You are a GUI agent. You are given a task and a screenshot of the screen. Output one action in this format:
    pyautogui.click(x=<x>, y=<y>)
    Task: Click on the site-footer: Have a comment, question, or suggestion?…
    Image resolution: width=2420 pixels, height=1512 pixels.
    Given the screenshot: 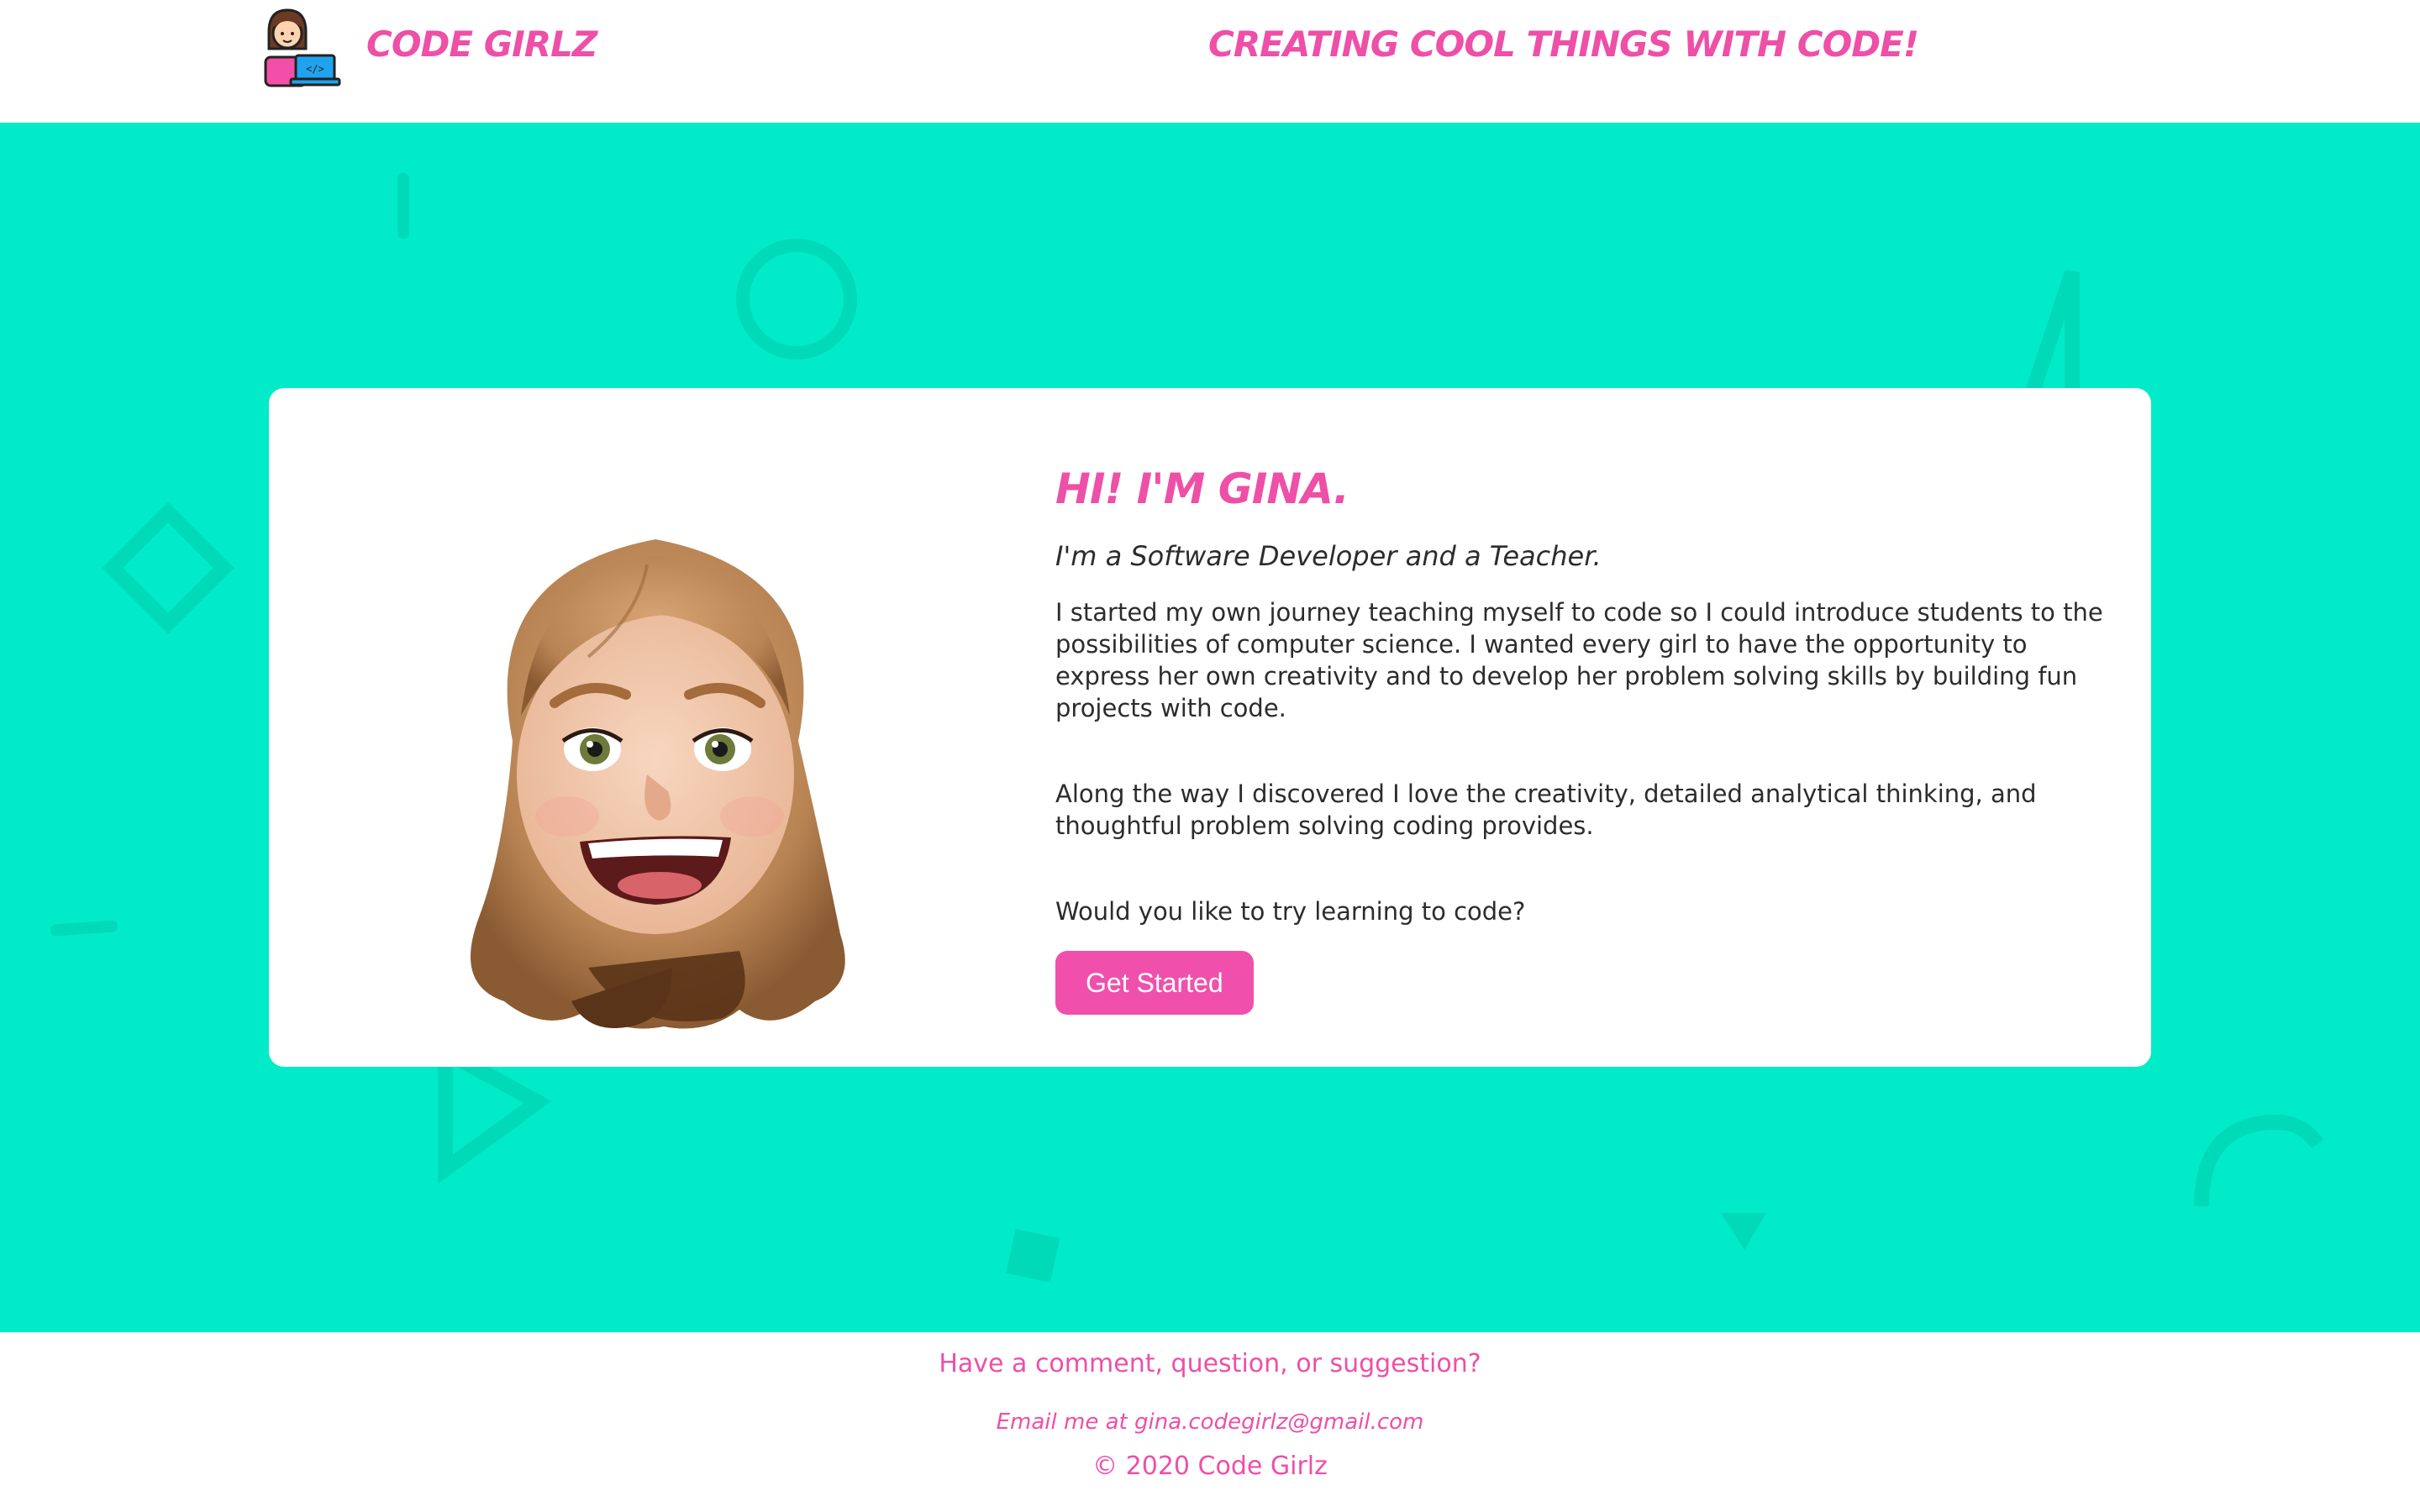 What is the action you would take?
    pyautogui.click(x=1210, y=1422)
    